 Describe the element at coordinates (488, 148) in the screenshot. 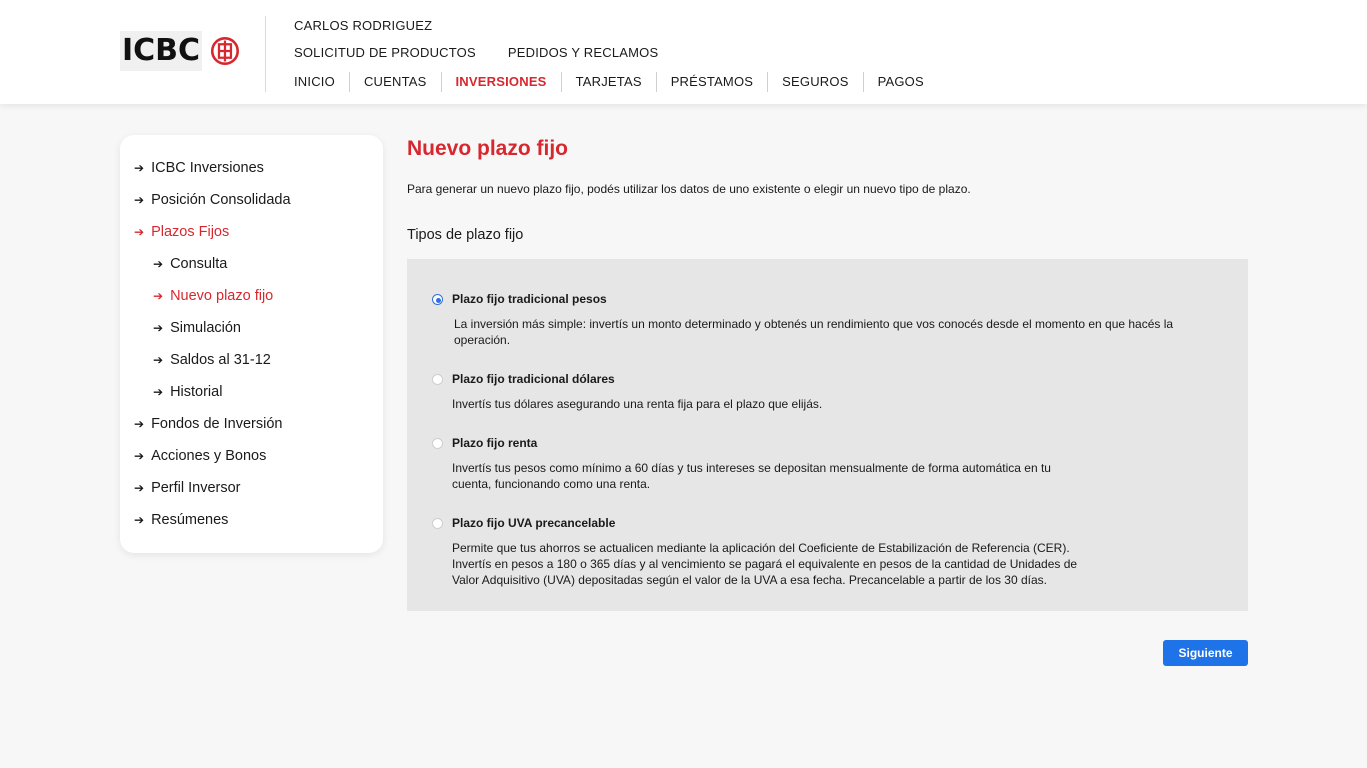

I see `page-title: Nuevo plazo fijo` at that location.